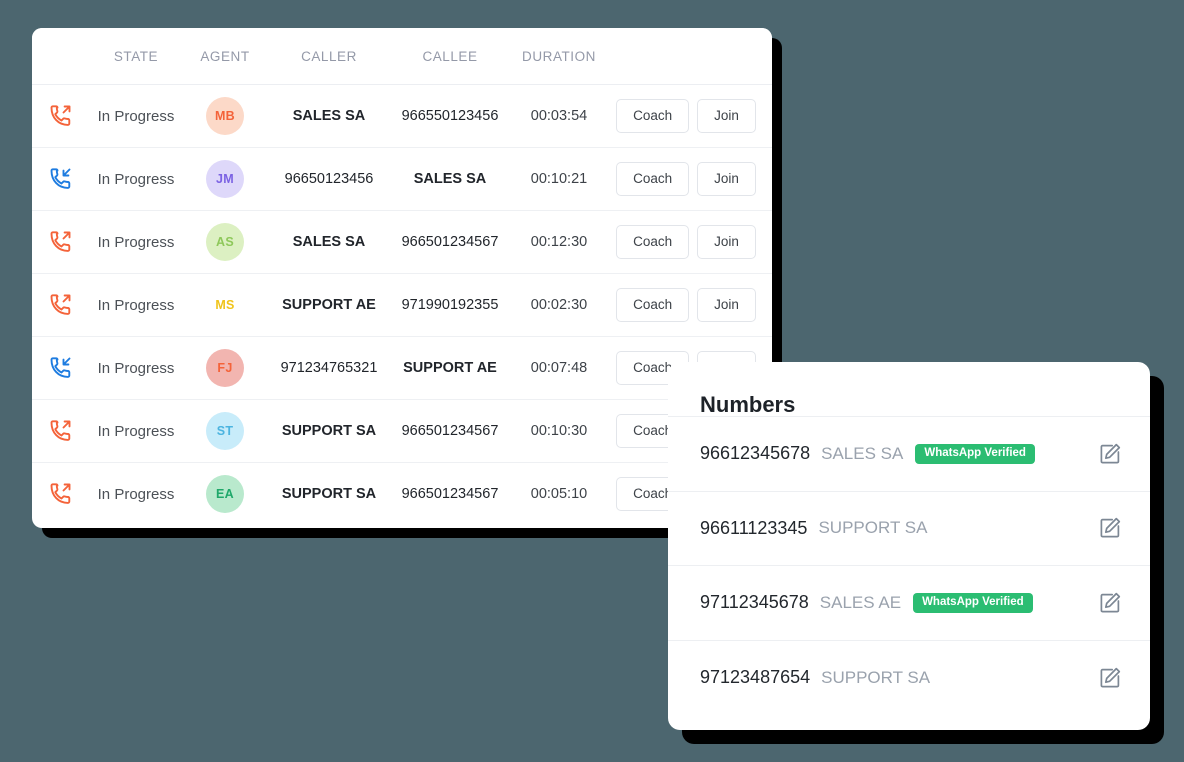 The width and height of the screenshot is (1184, 762). What do you see at coordinates (559, 431) in the screenshot?
I see `duration-cell: 00:10:30` at bounding box center [559, 431].